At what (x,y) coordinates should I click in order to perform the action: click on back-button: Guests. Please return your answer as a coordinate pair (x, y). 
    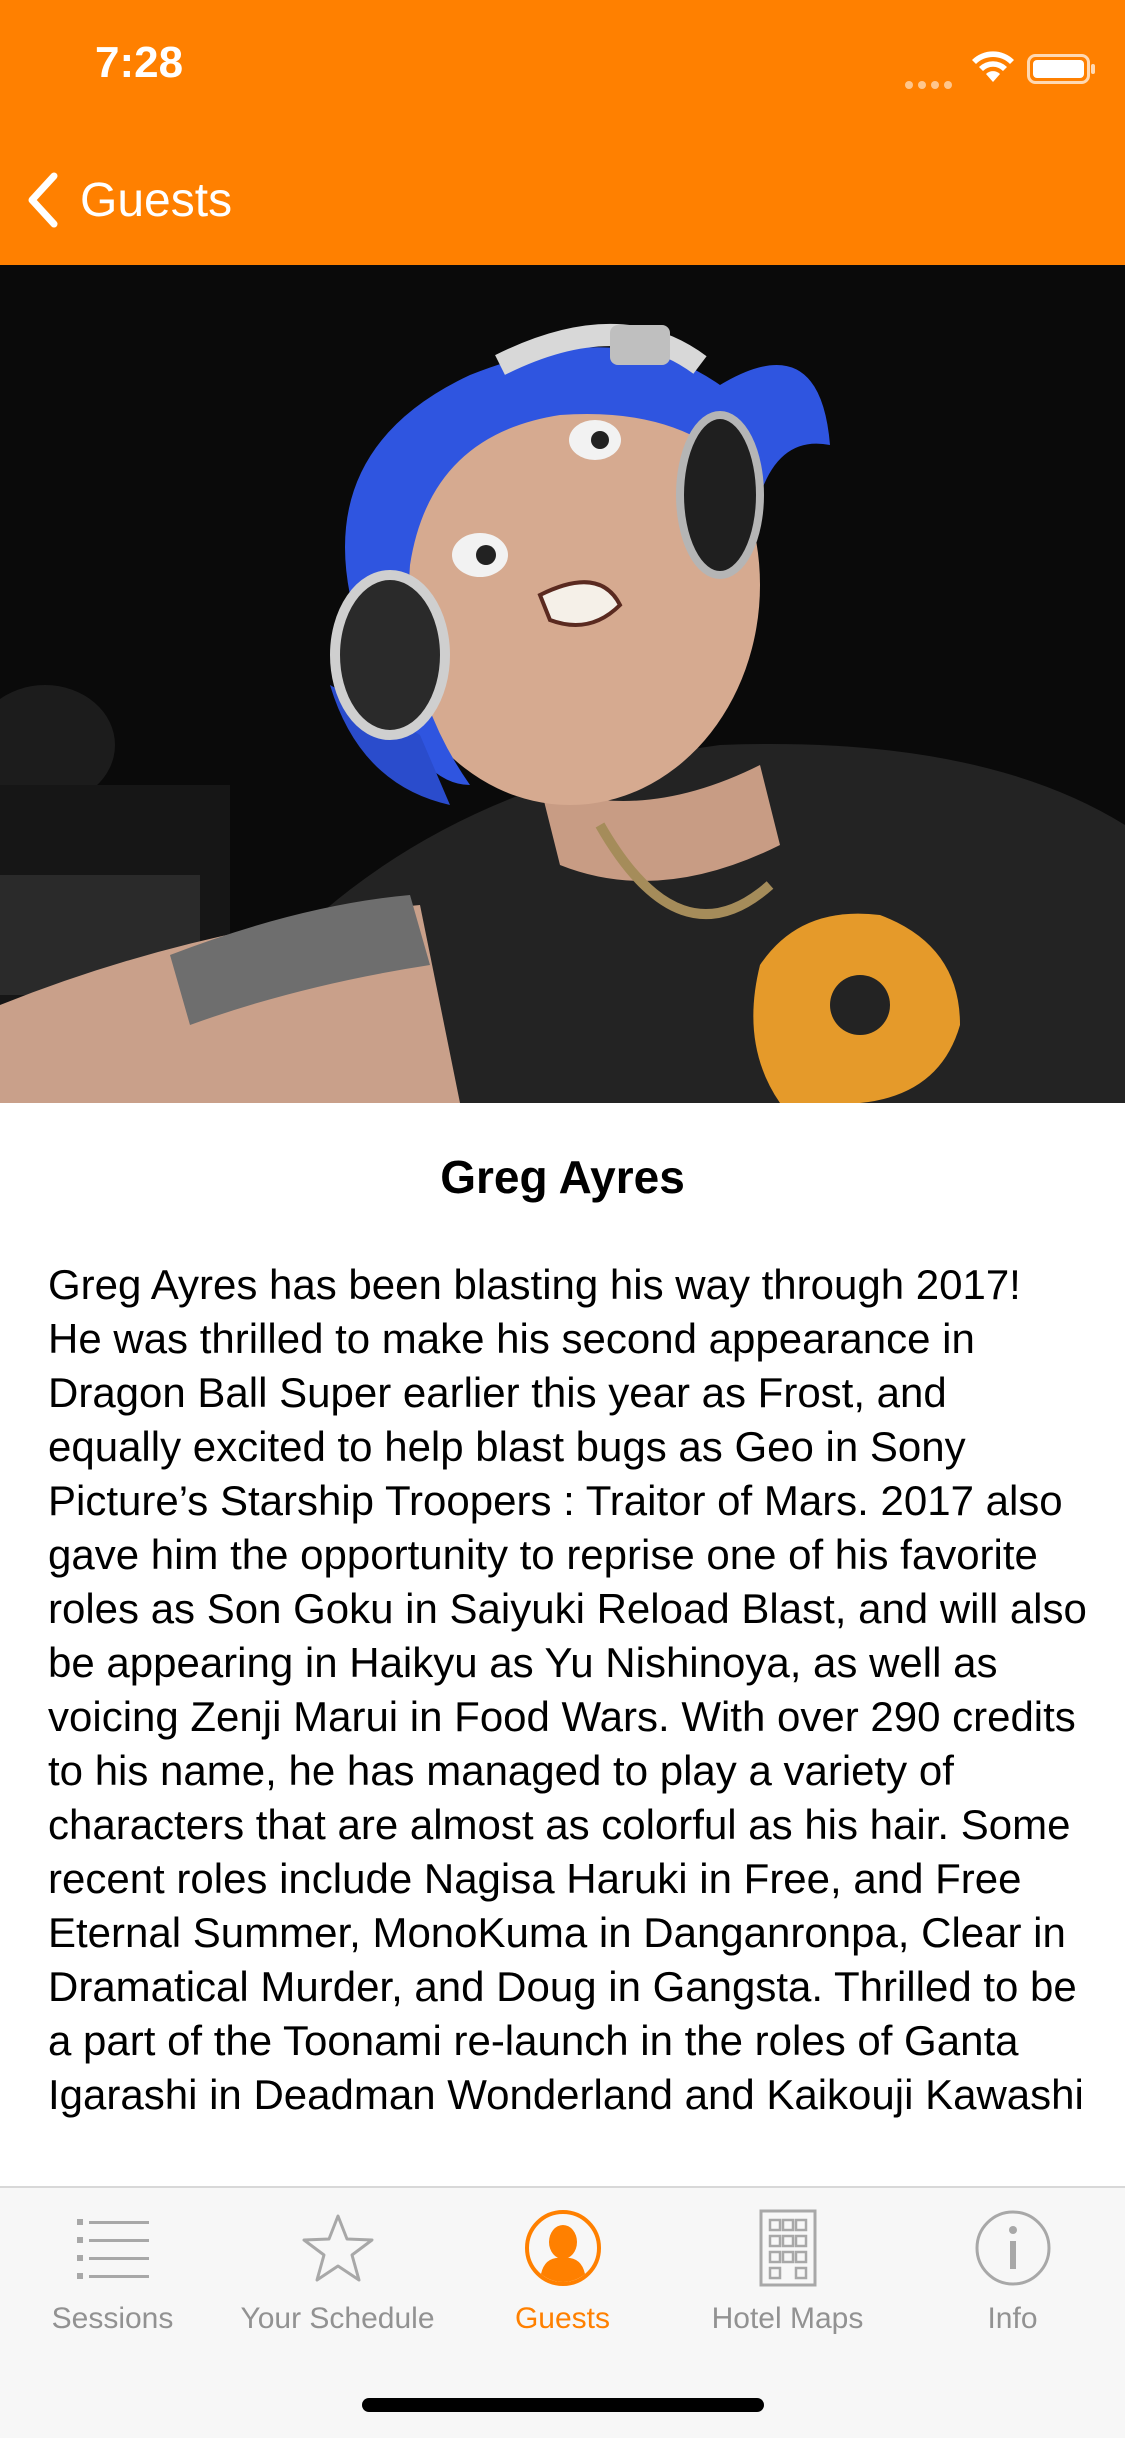
    Looking at the image, I should click on (128, 200).